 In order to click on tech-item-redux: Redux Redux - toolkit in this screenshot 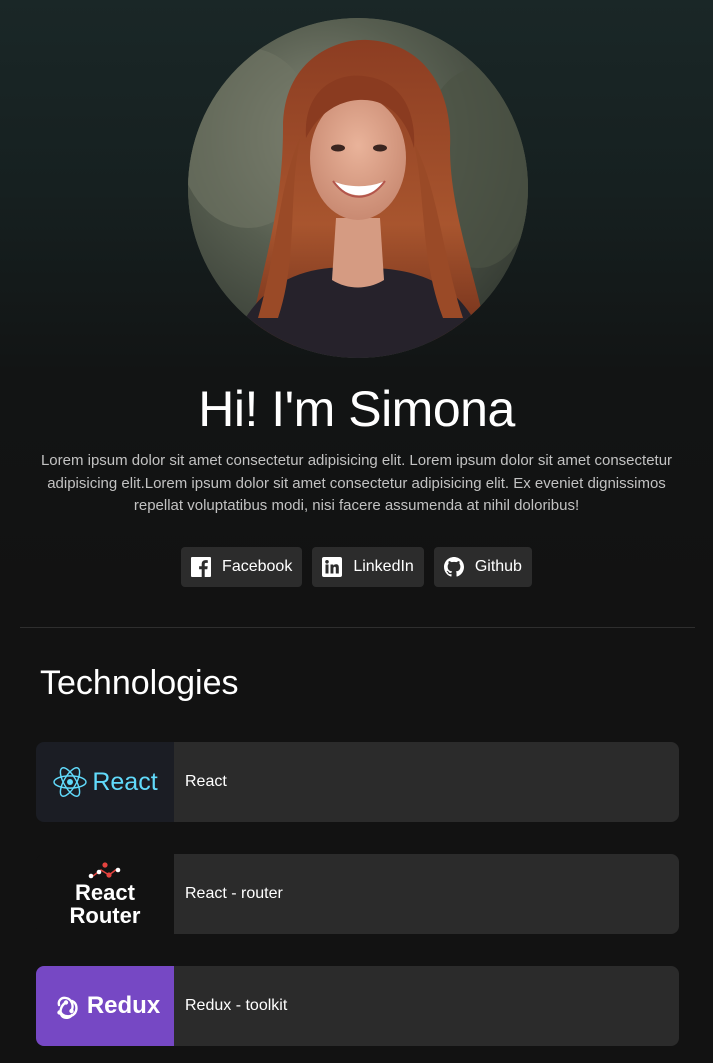, I will do `click(357, 1006)`.